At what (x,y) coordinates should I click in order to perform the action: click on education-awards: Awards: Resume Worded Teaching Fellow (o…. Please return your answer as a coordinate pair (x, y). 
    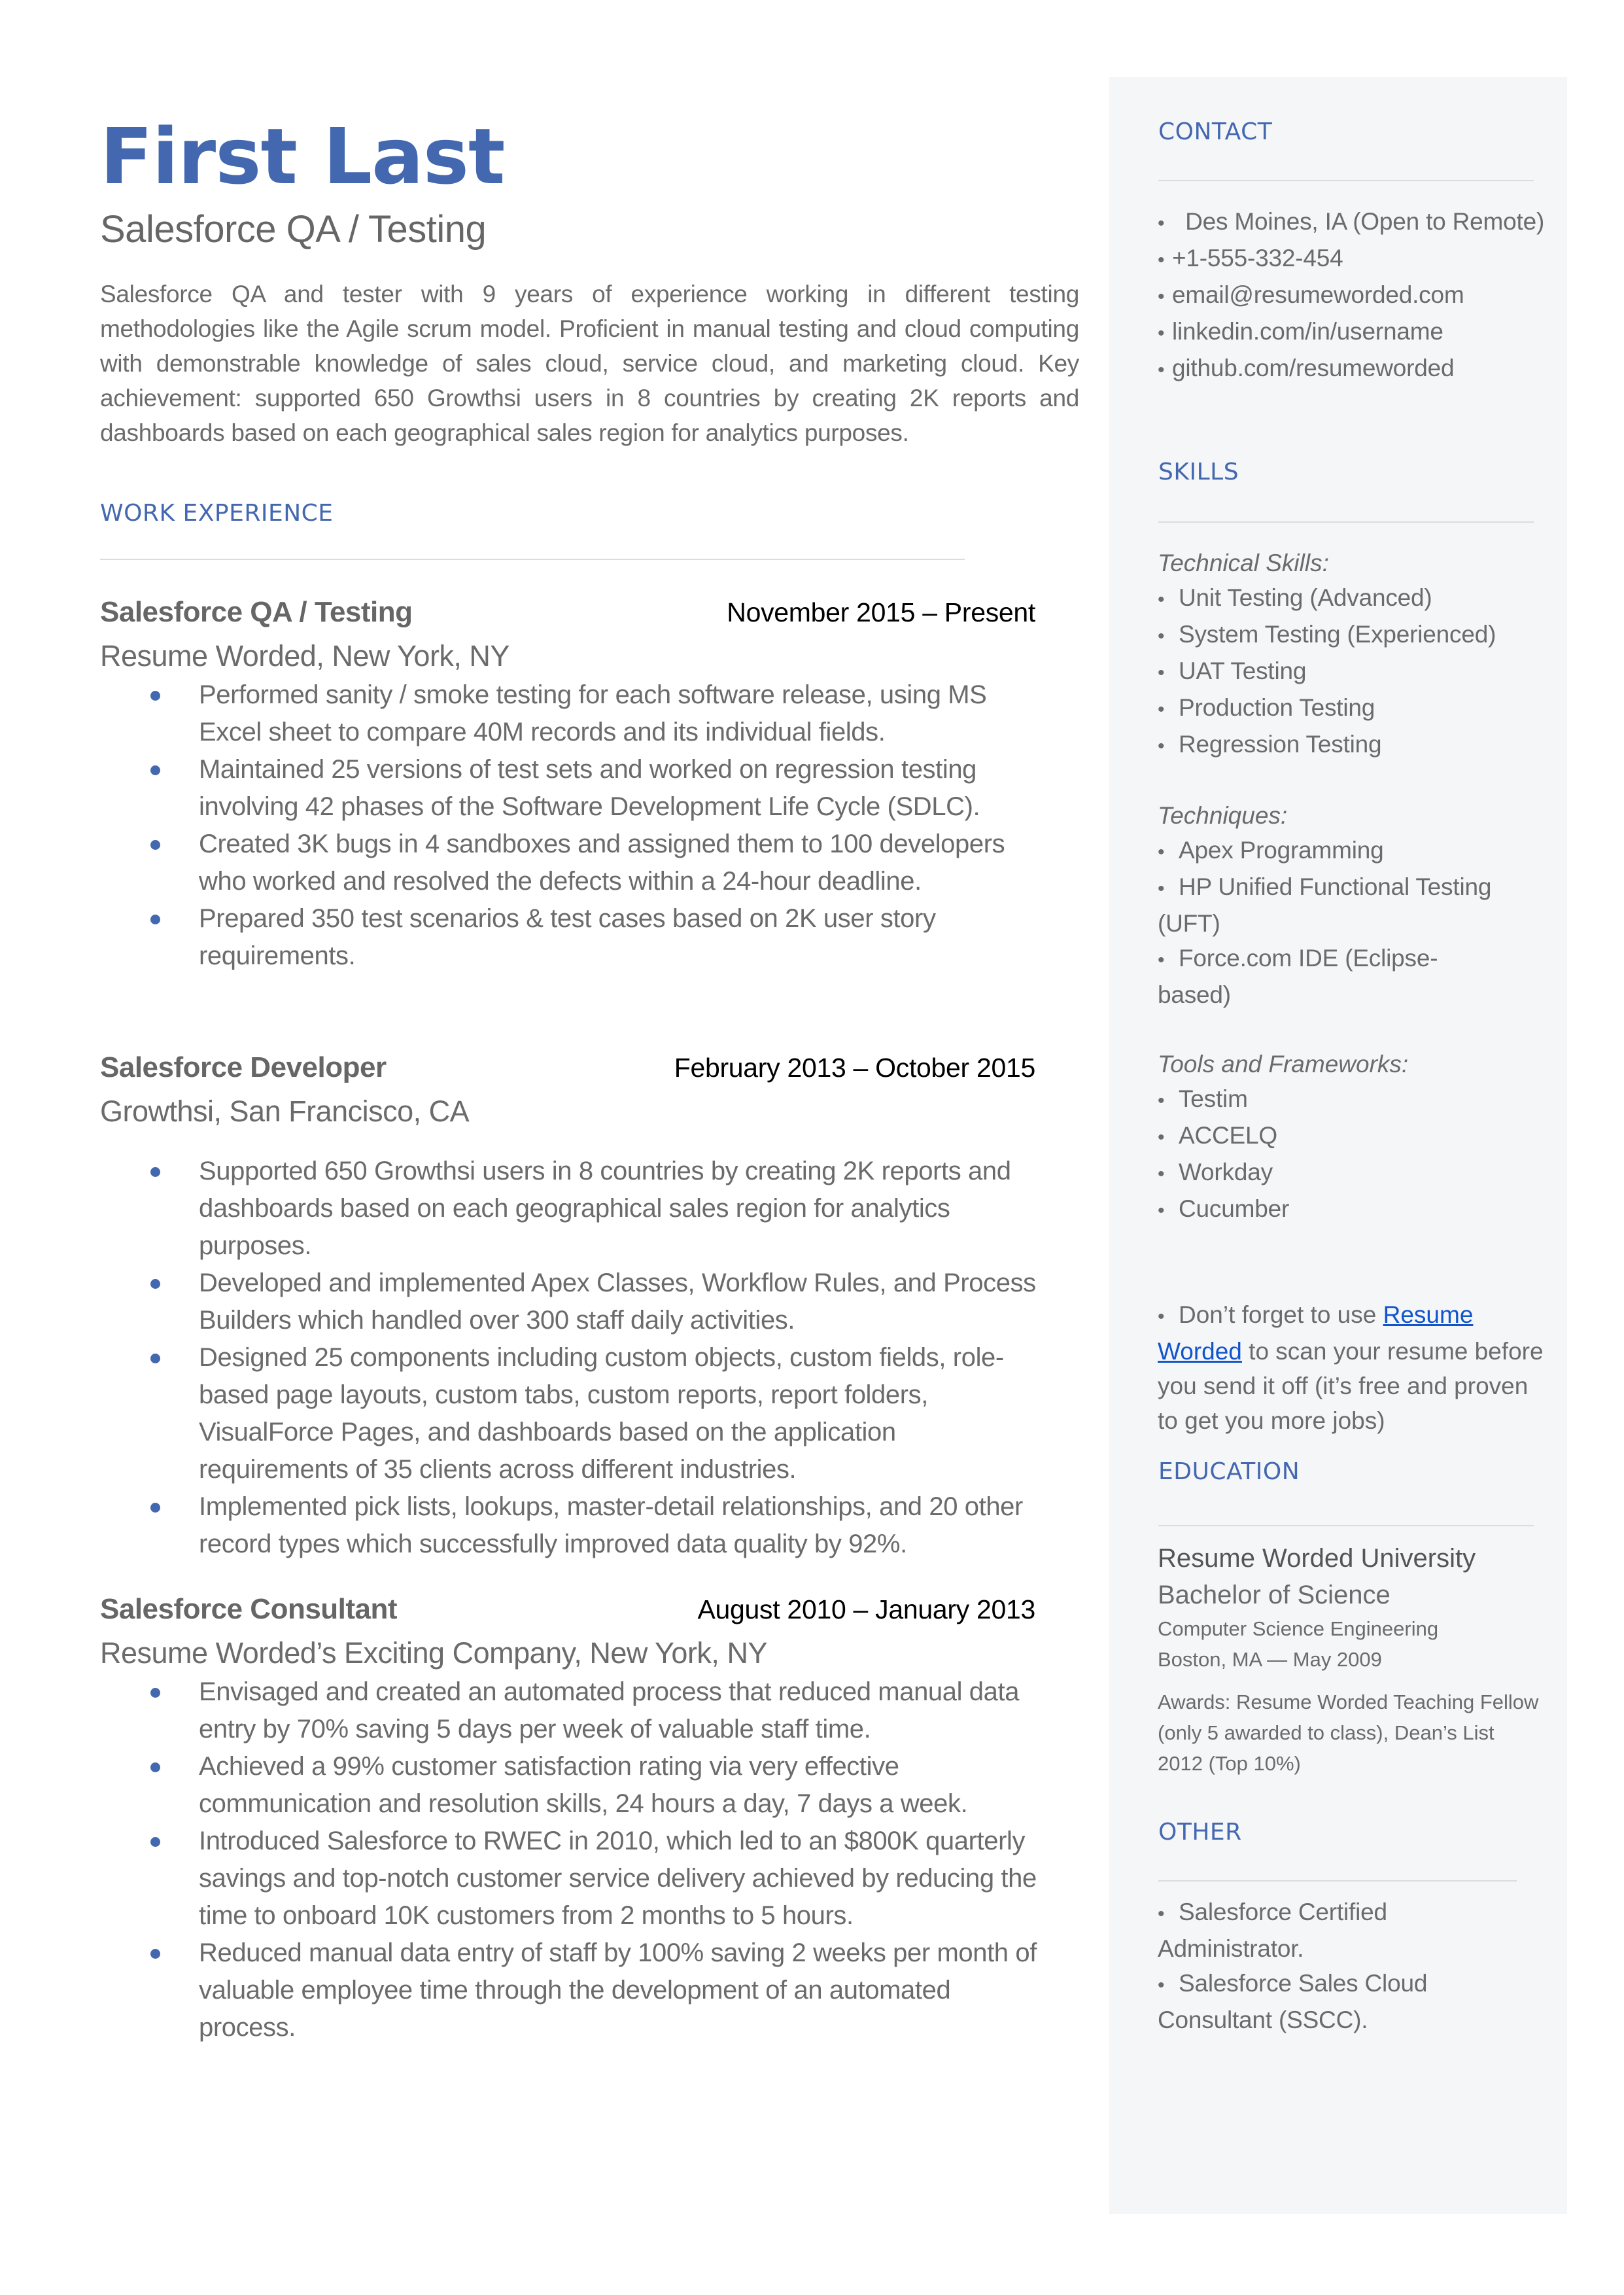
    Looking at the image, I should click on (1348, 1733).